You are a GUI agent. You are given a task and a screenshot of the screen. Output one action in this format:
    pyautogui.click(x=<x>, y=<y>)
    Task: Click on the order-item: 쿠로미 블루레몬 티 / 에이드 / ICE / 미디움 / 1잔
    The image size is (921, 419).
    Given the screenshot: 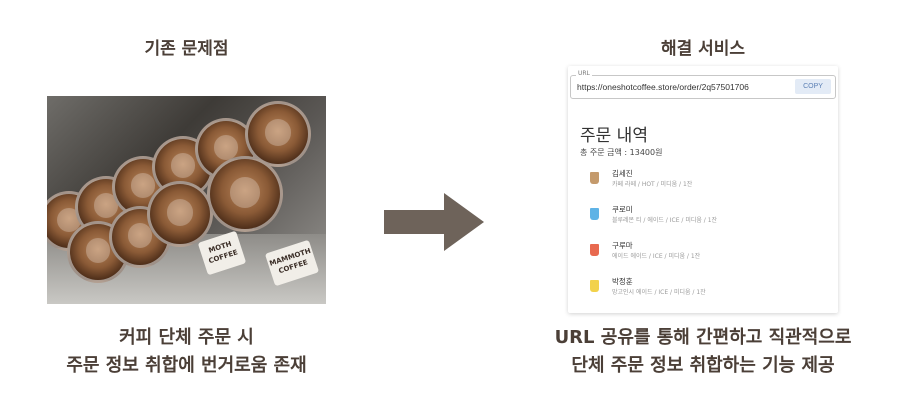 What is the action you would take?
    pyautogui.click(x=703, y=216)
    